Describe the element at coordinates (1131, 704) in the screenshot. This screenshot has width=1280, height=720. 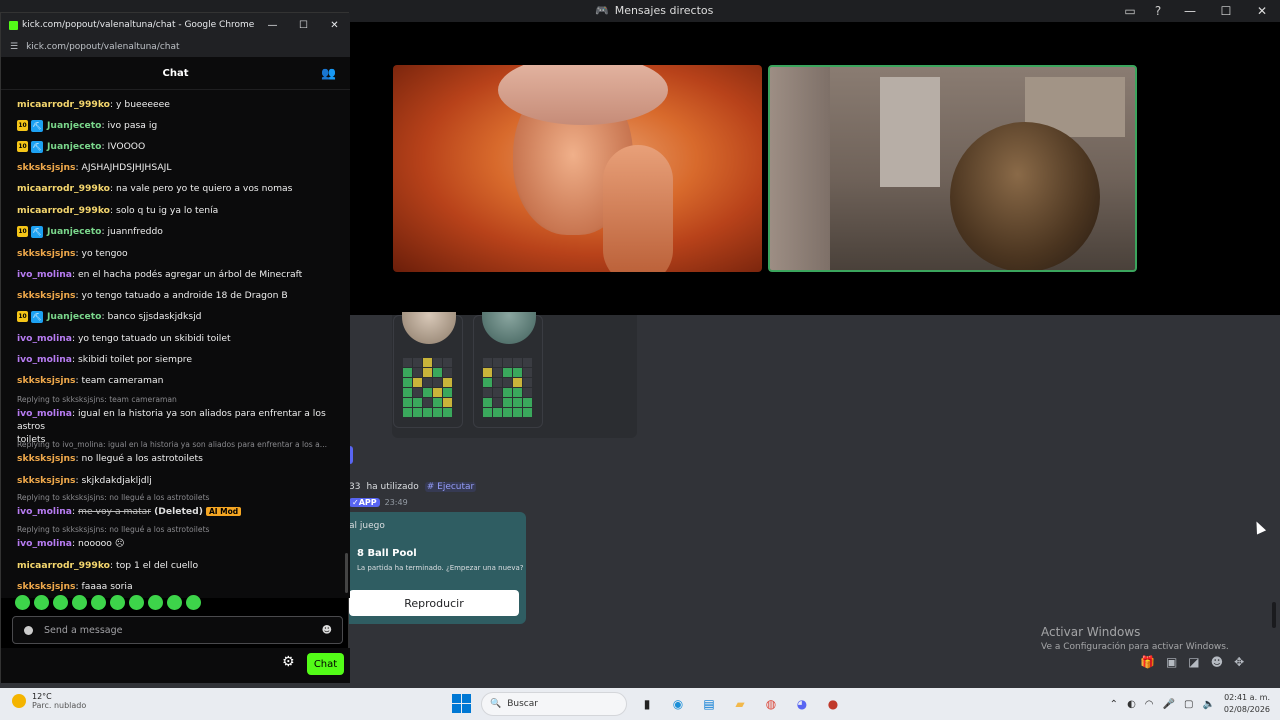
I see `network-app-icon: ◐` at that location.